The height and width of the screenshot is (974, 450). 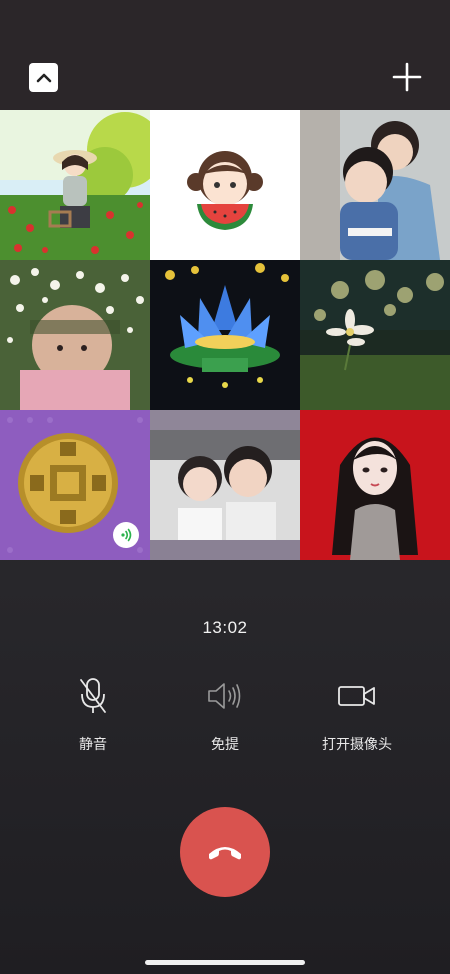 I want to click on mute-control: 静音, so click(x=93, y=715).